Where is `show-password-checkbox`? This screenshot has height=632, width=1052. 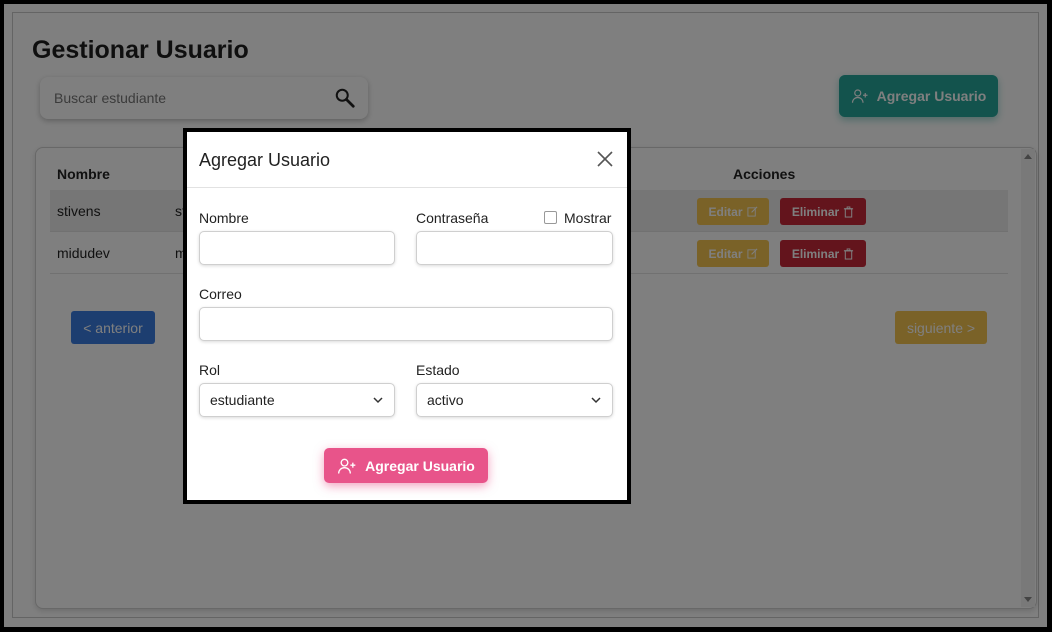
show-password-checkbox is located at coordinates (550, 217).